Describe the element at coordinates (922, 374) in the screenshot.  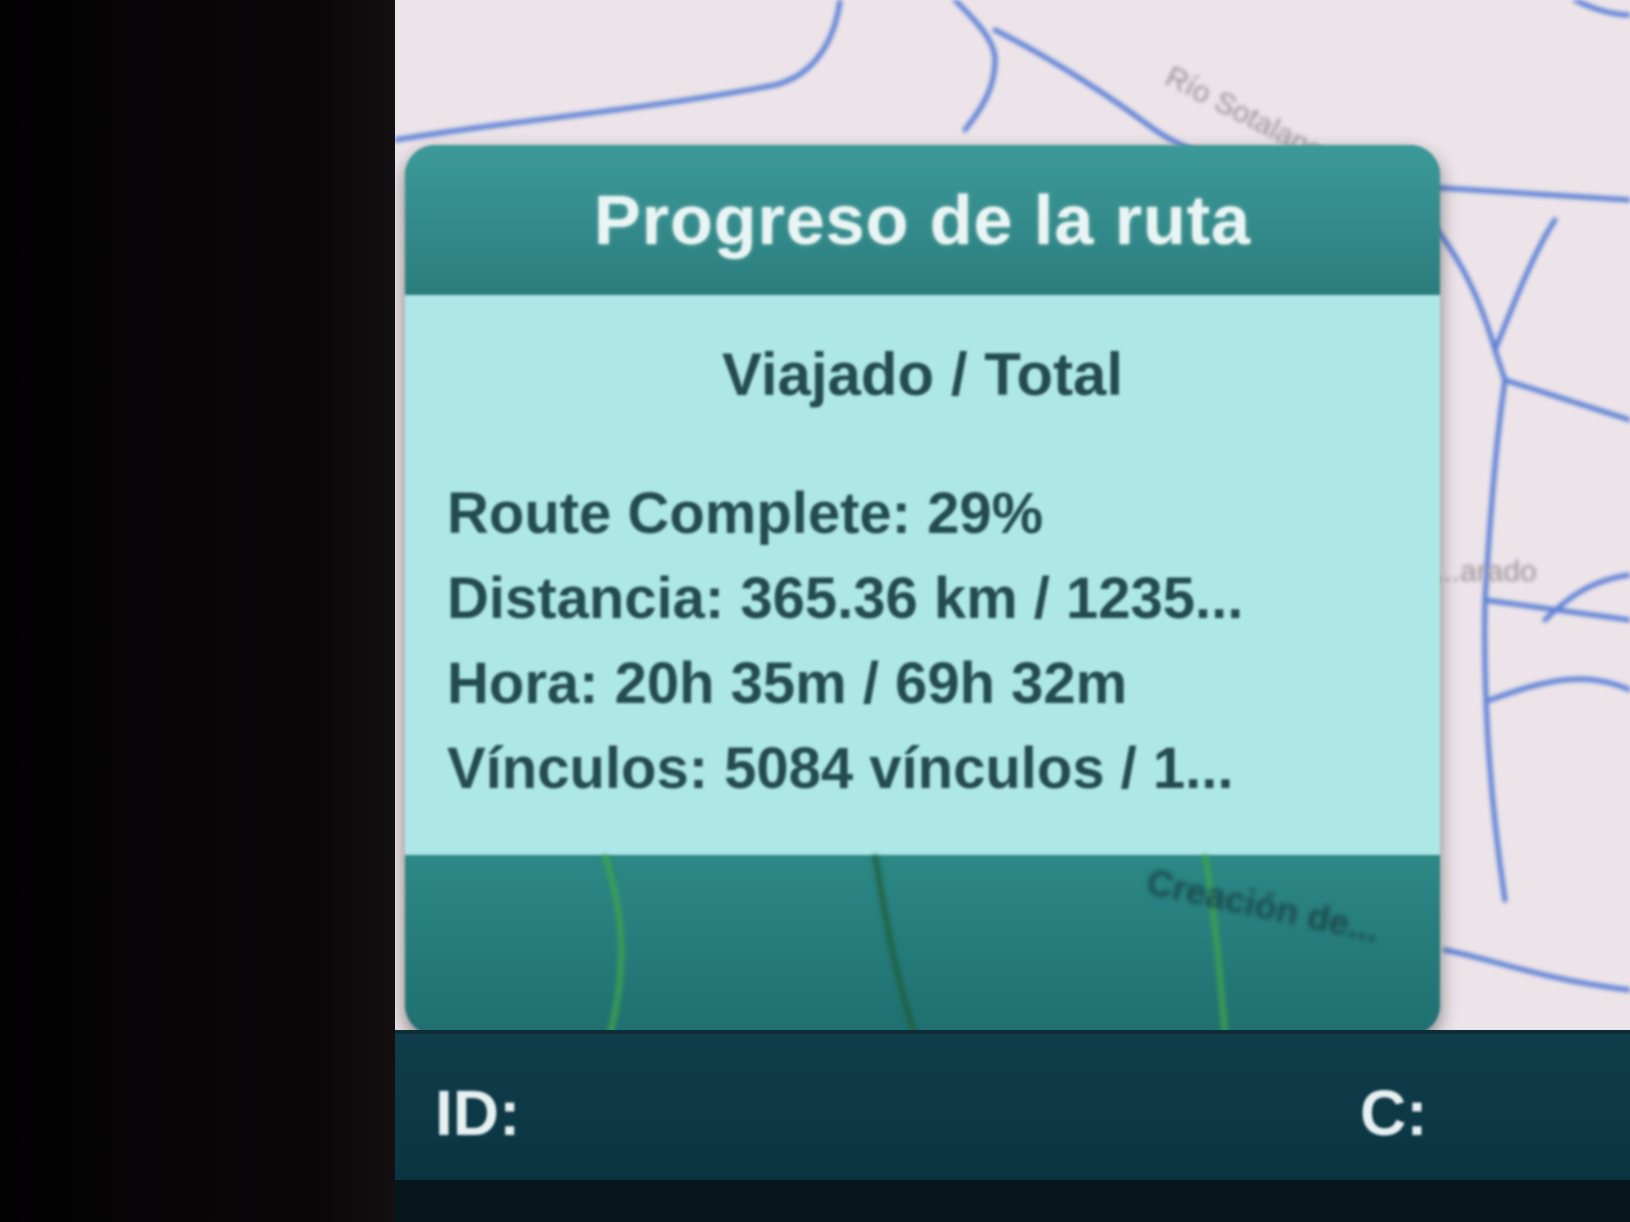
I see `dialog-subtitle: Viajado / Total` at that location.